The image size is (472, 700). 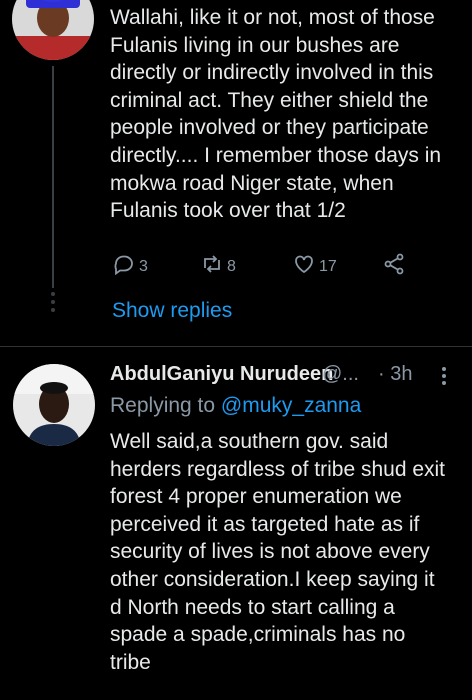 I want to click on replying-to-label: Replying to, so click(x=163, y=405).